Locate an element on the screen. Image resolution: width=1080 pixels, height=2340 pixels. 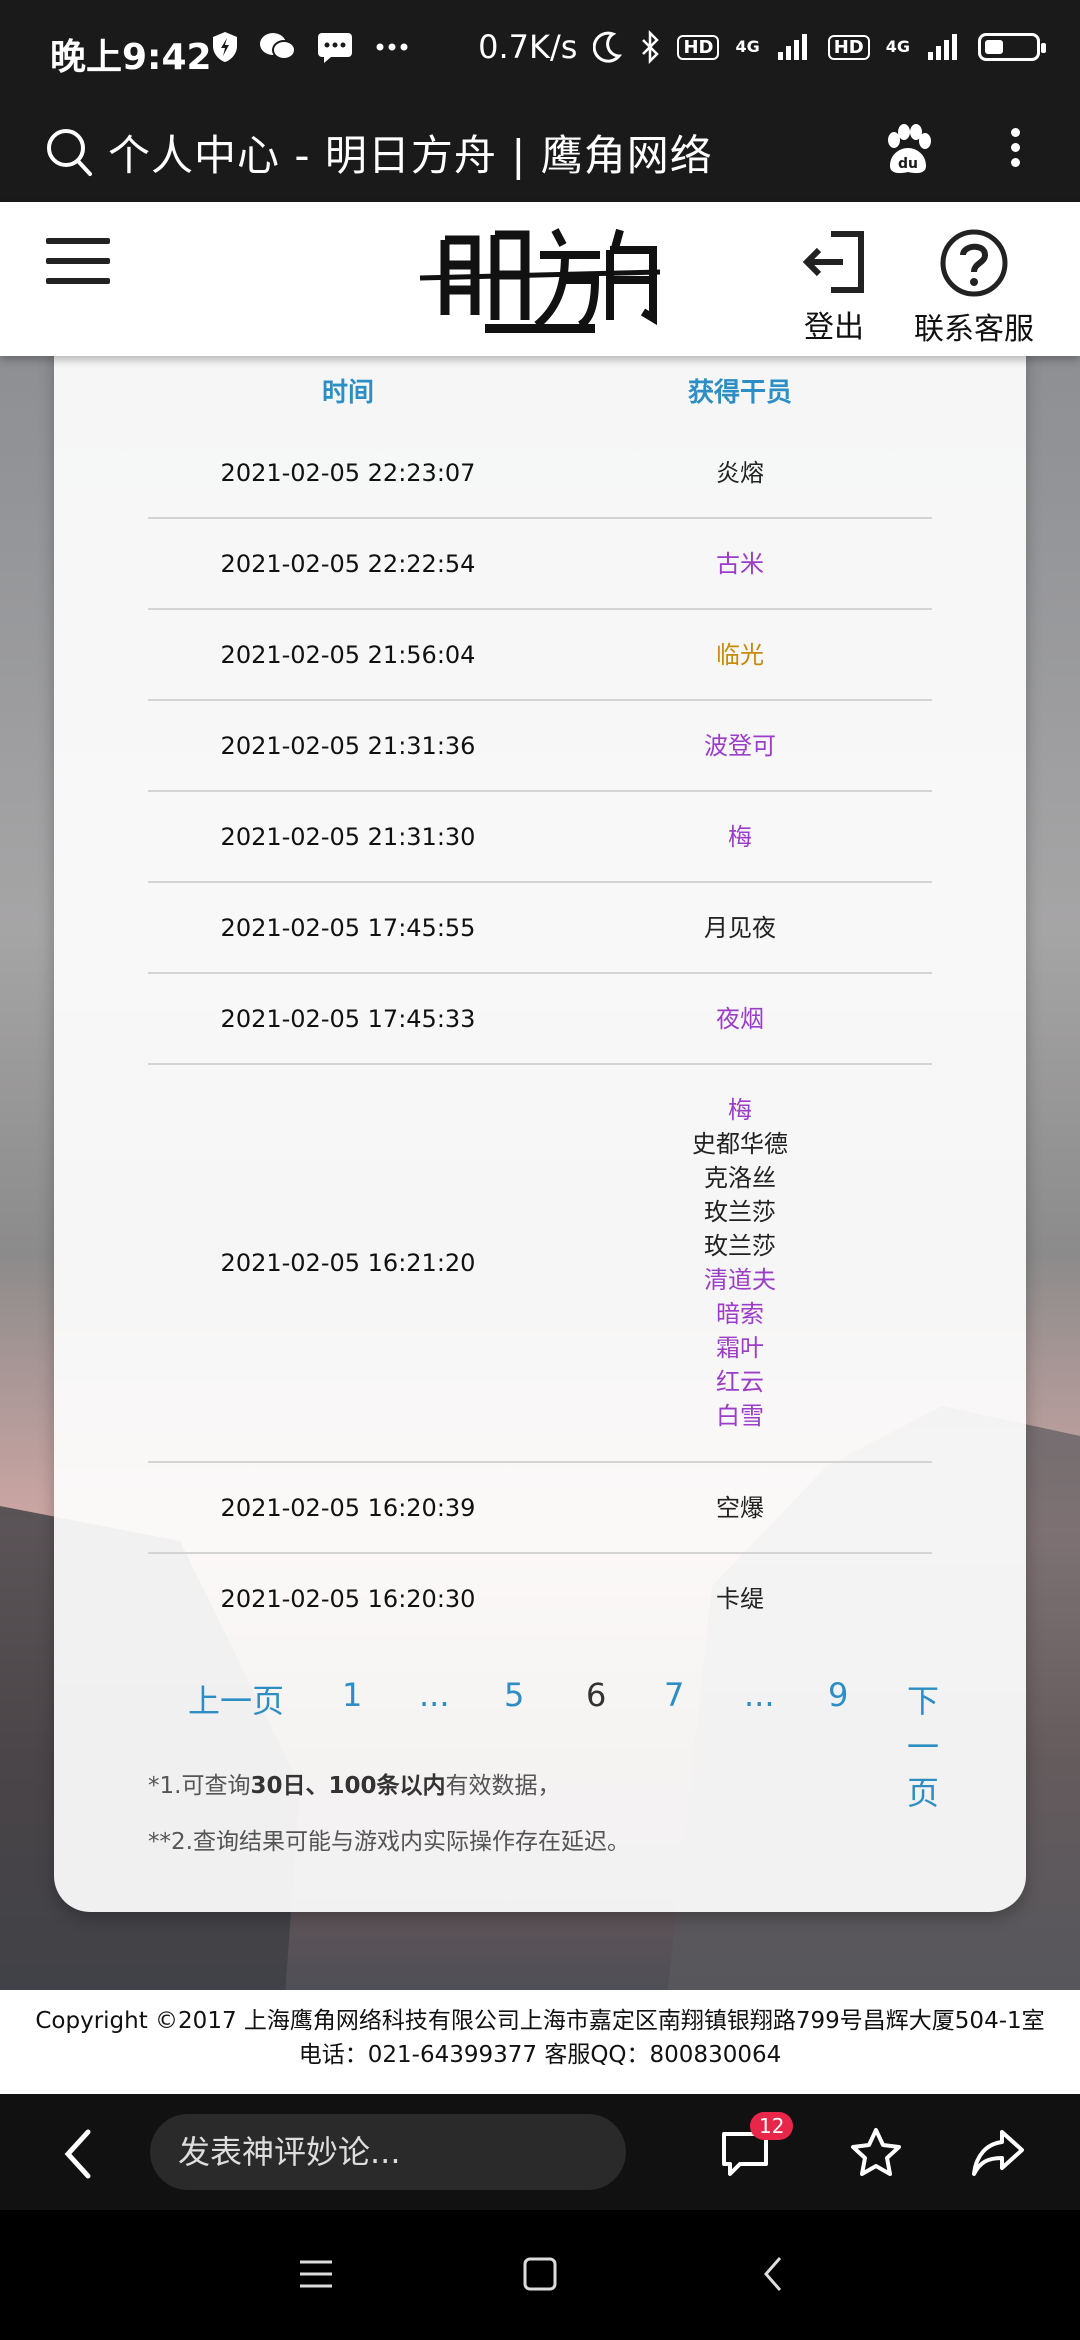
operator-name: 夜烟 is located at coordinates (740, 1018).